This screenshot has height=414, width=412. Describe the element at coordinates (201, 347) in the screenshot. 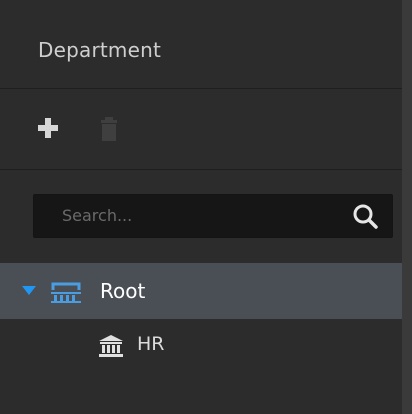

I see `tree-item-hr: HR` at that location.